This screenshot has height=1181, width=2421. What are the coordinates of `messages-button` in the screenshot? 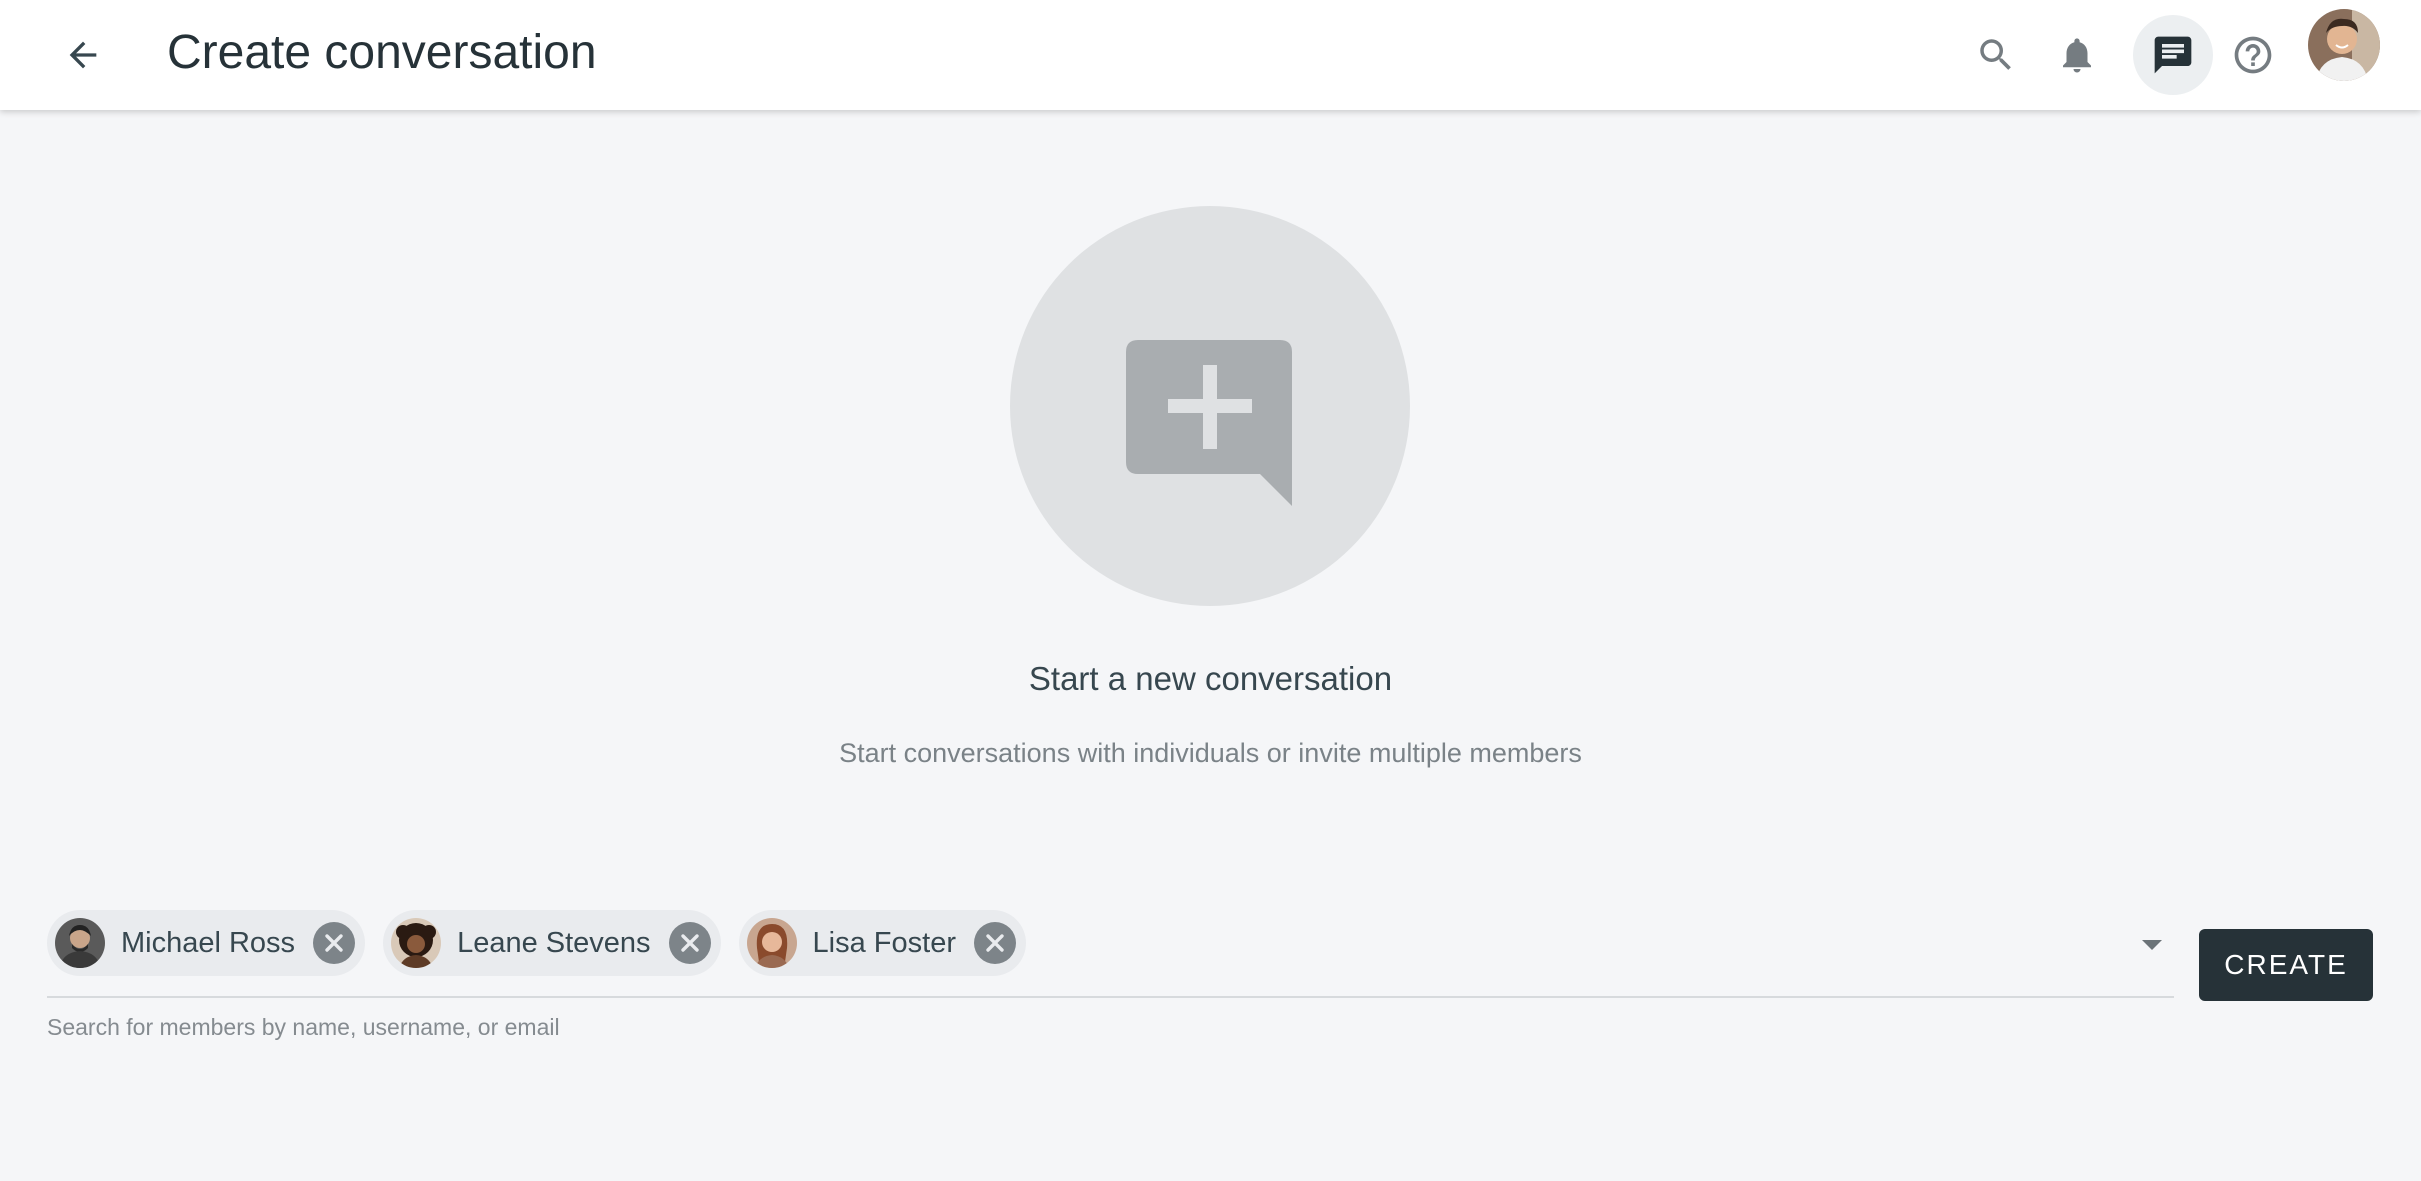 It's located at (2173, 55).